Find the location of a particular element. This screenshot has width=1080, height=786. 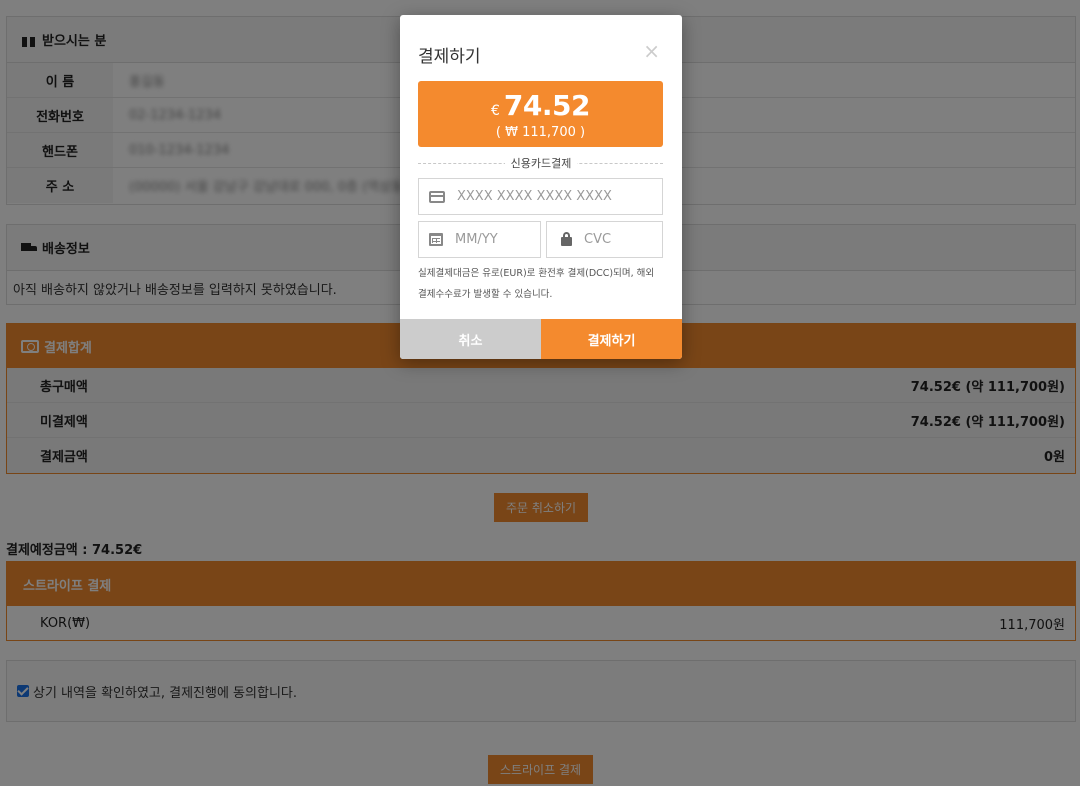

close-icon: × is located at coordinates (651, 51).